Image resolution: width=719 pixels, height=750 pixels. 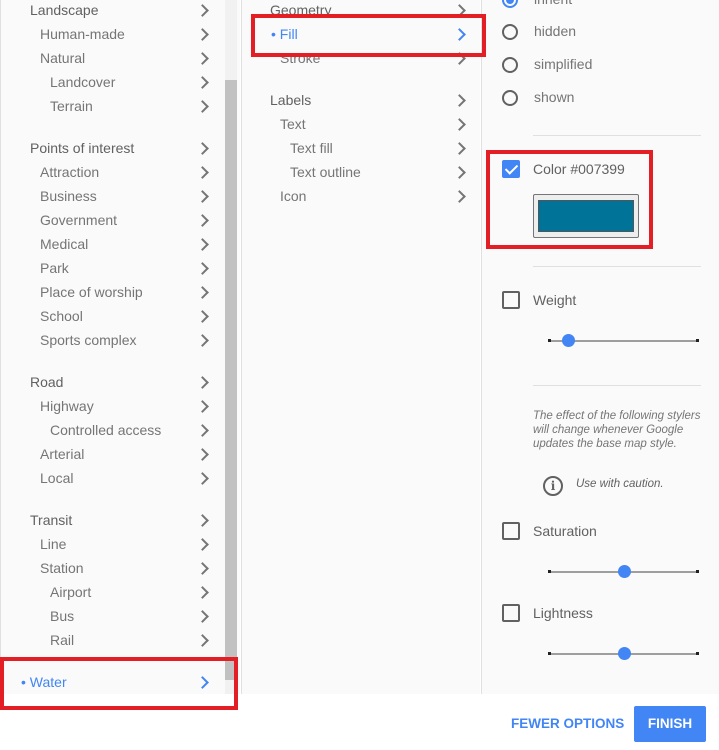 I want to click on item-label: Business, so click(x=68, y=196).